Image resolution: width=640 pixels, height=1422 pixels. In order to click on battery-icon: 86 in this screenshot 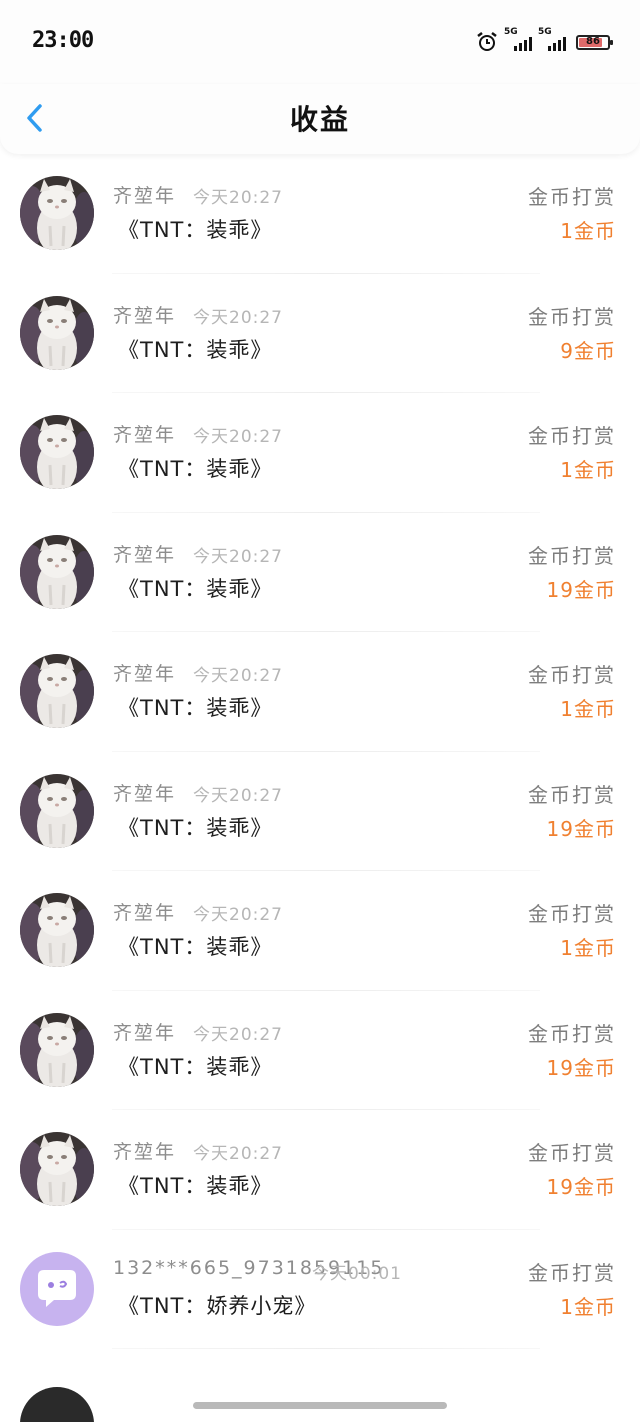, I will do `click(594, 42)`.